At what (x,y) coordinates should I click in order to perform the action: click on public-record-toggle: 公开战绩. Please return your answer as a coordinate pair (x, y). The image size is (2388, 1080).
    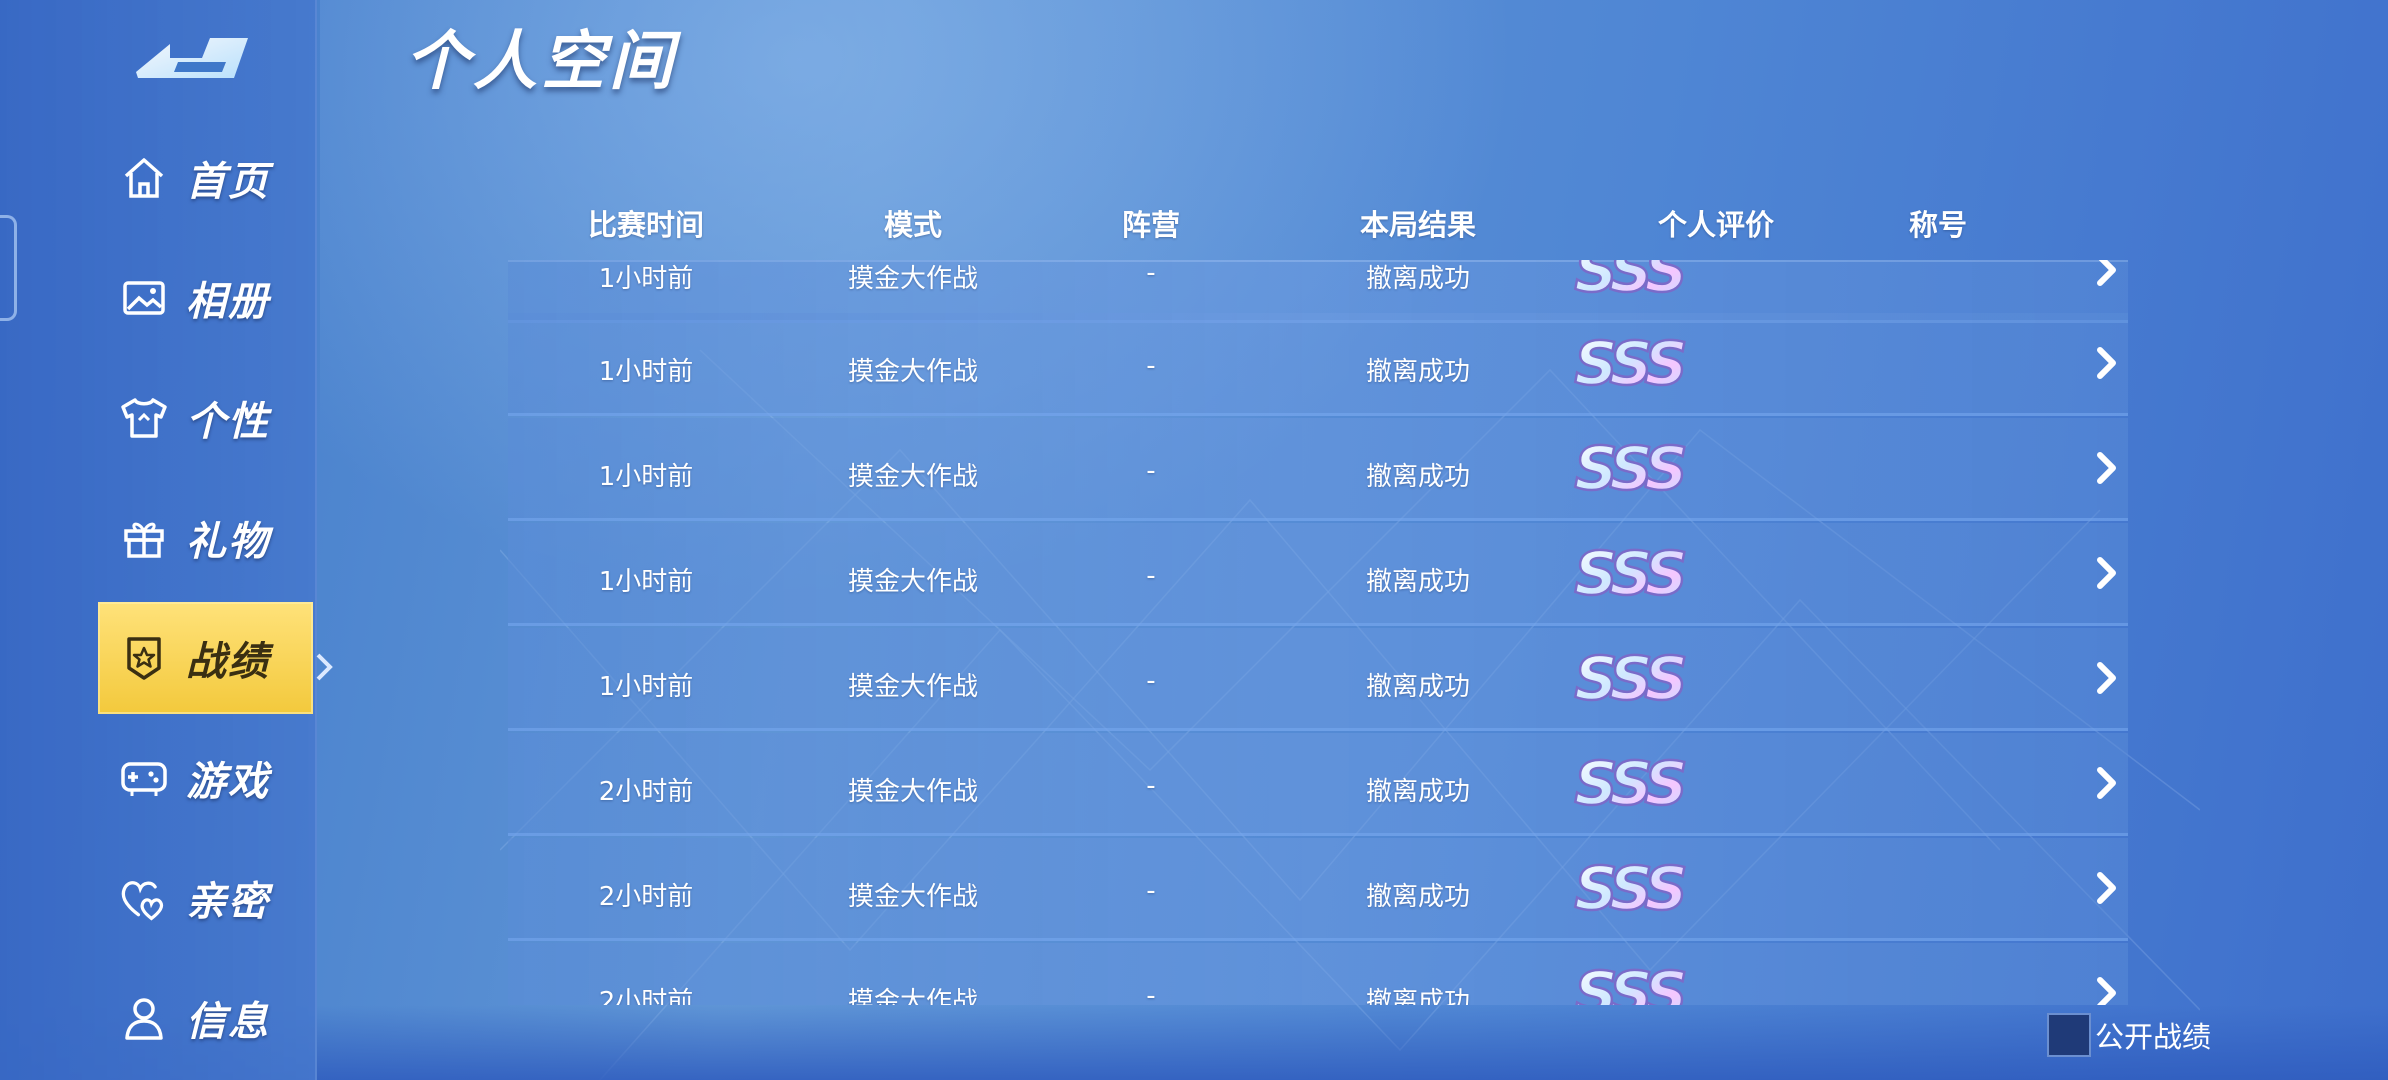
    Looking at the image, I should click on (2129, 1035).